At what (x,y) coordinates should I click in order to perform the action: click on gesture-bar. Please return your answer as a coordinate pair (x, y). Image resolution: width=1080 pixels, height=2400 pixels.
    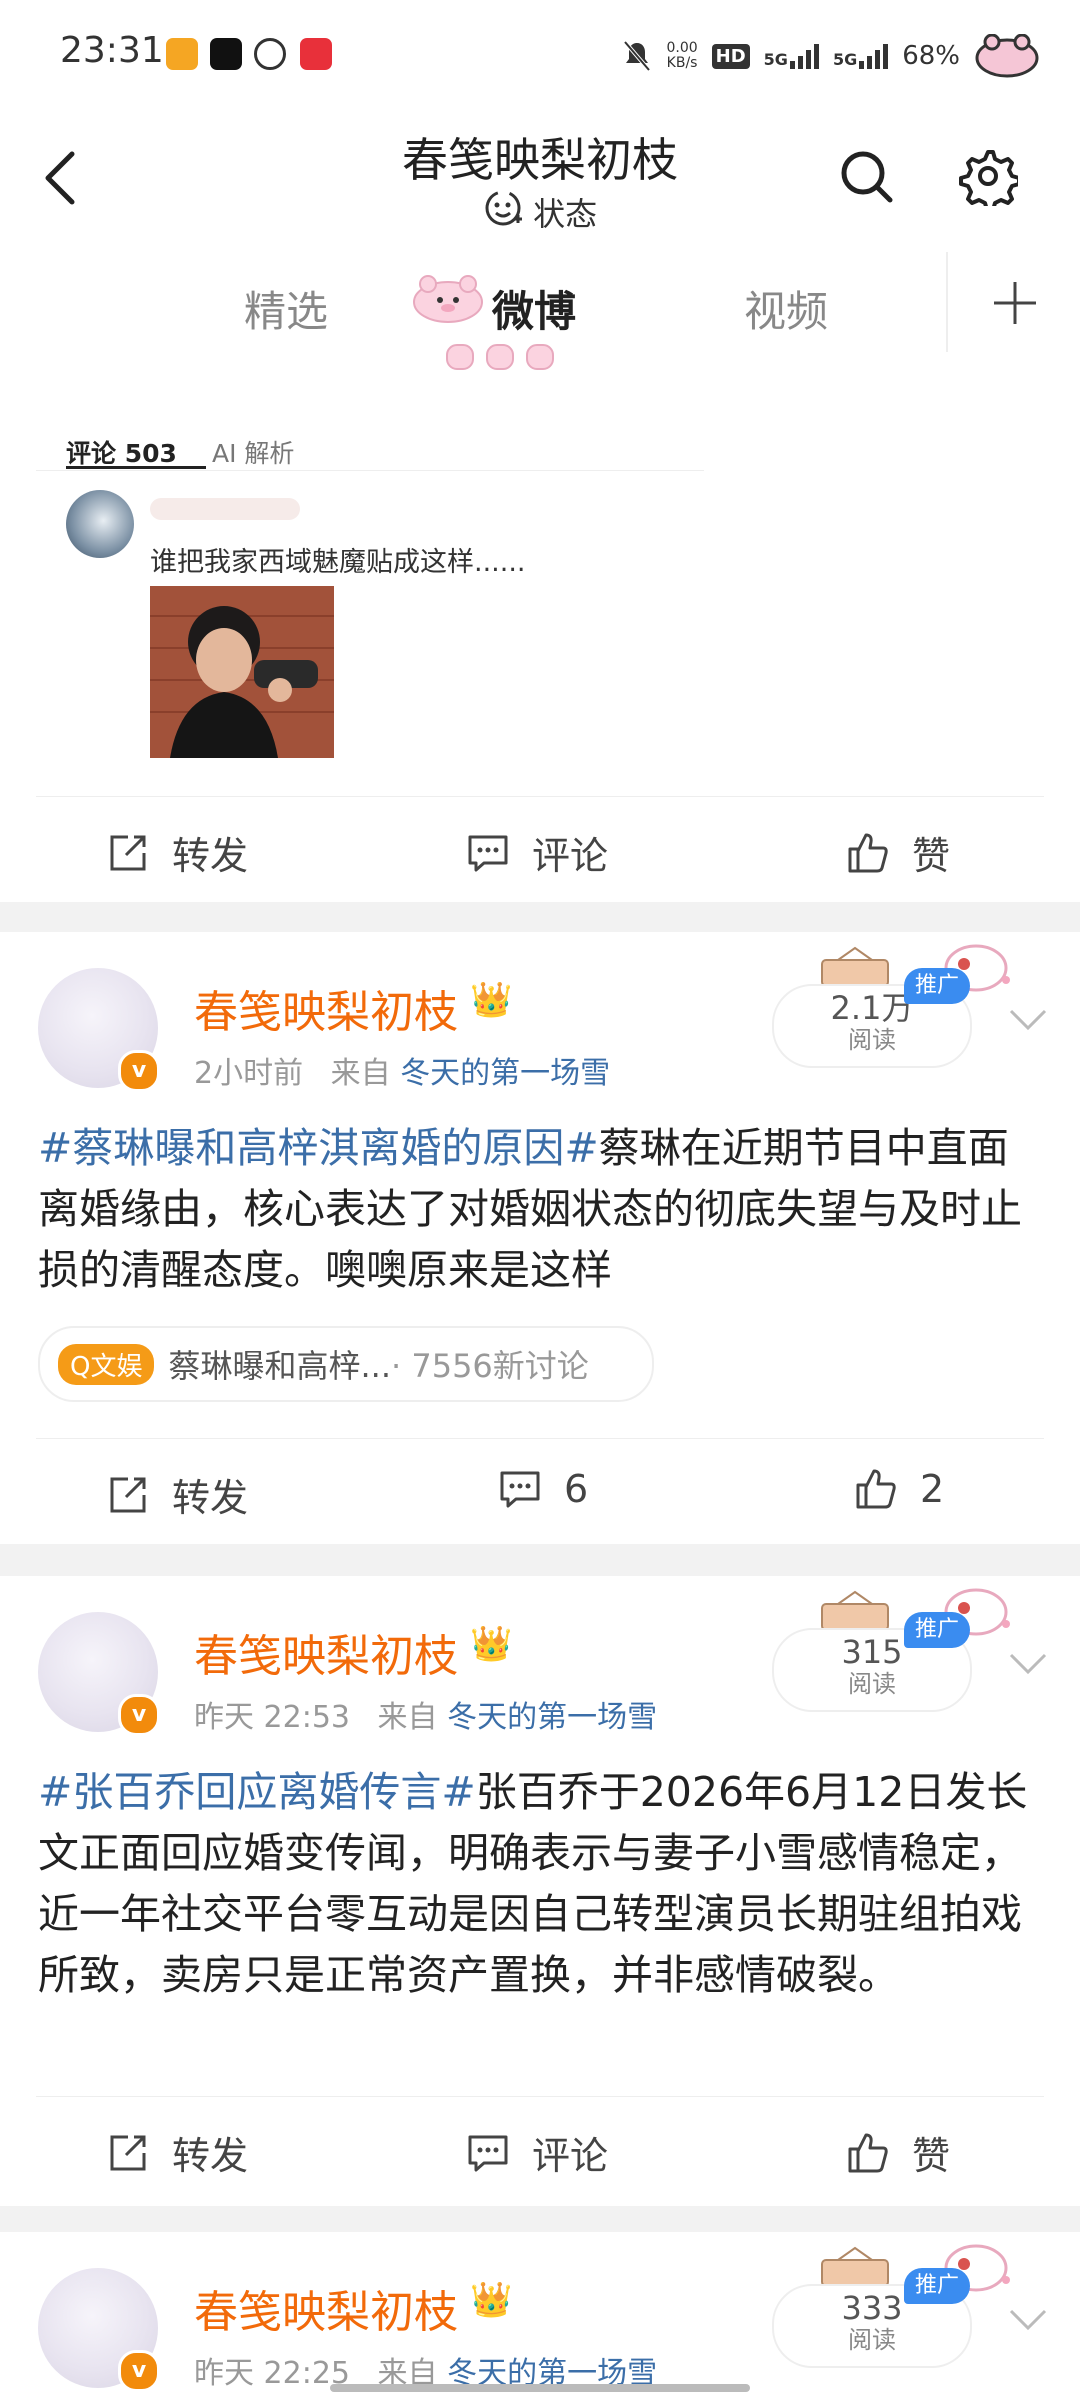
    Looking at the image, I should click on (540, 2388).